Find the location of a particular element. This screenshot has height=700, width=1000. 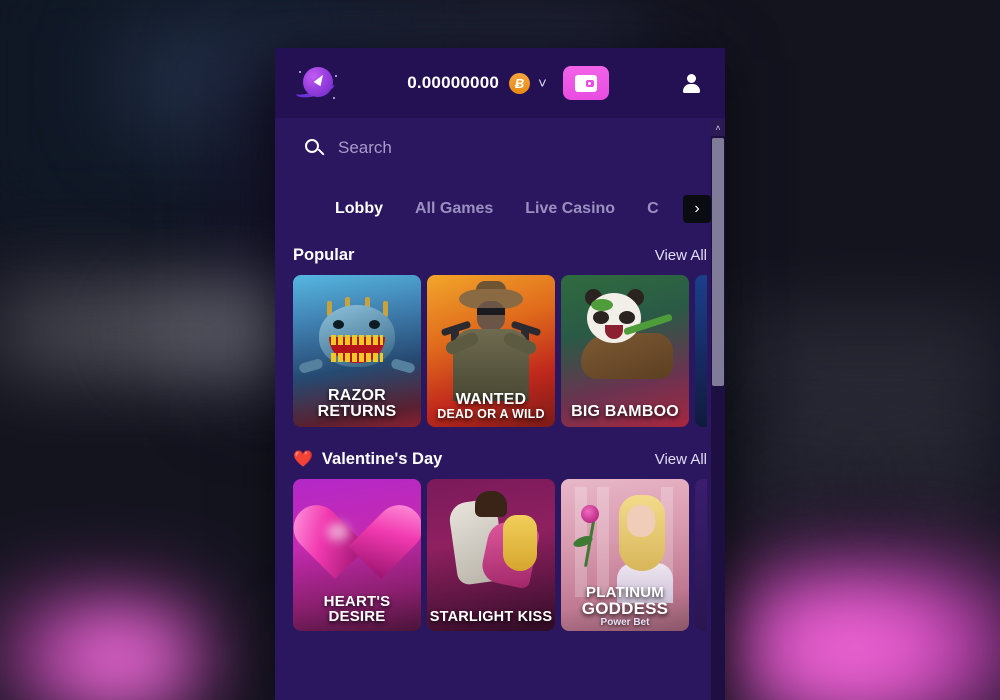

game-title-line1: WANTED is located at coordinates (491, 399).